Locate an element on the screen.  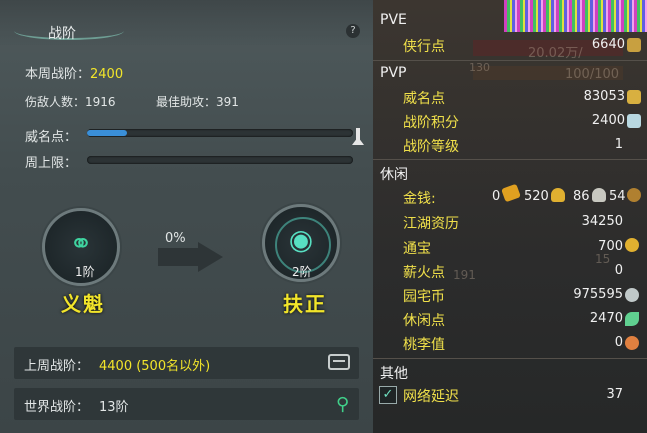
rank-score-value: 2400 is located at coordinates (608, 120).